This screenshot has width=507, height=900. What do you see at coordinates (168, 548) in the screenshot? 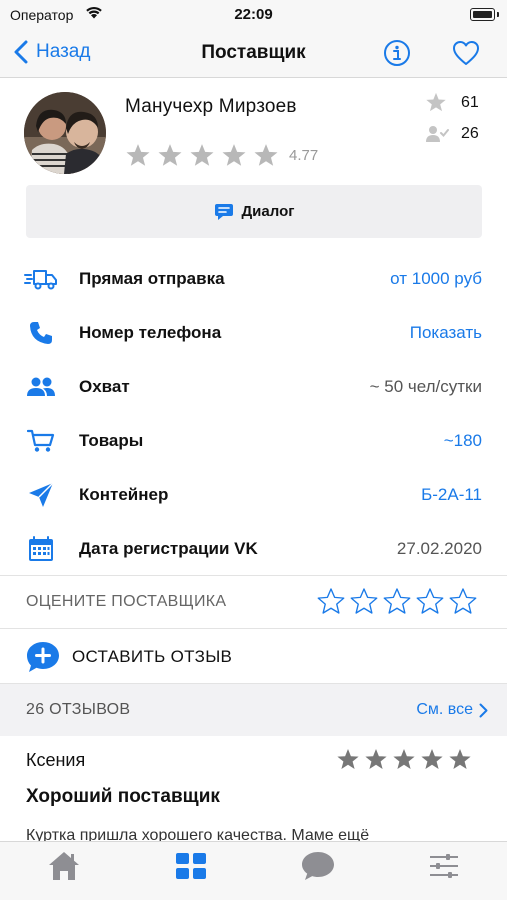
I see `detail-label: Дата регистрации VK` at bounding box center [168, 548].